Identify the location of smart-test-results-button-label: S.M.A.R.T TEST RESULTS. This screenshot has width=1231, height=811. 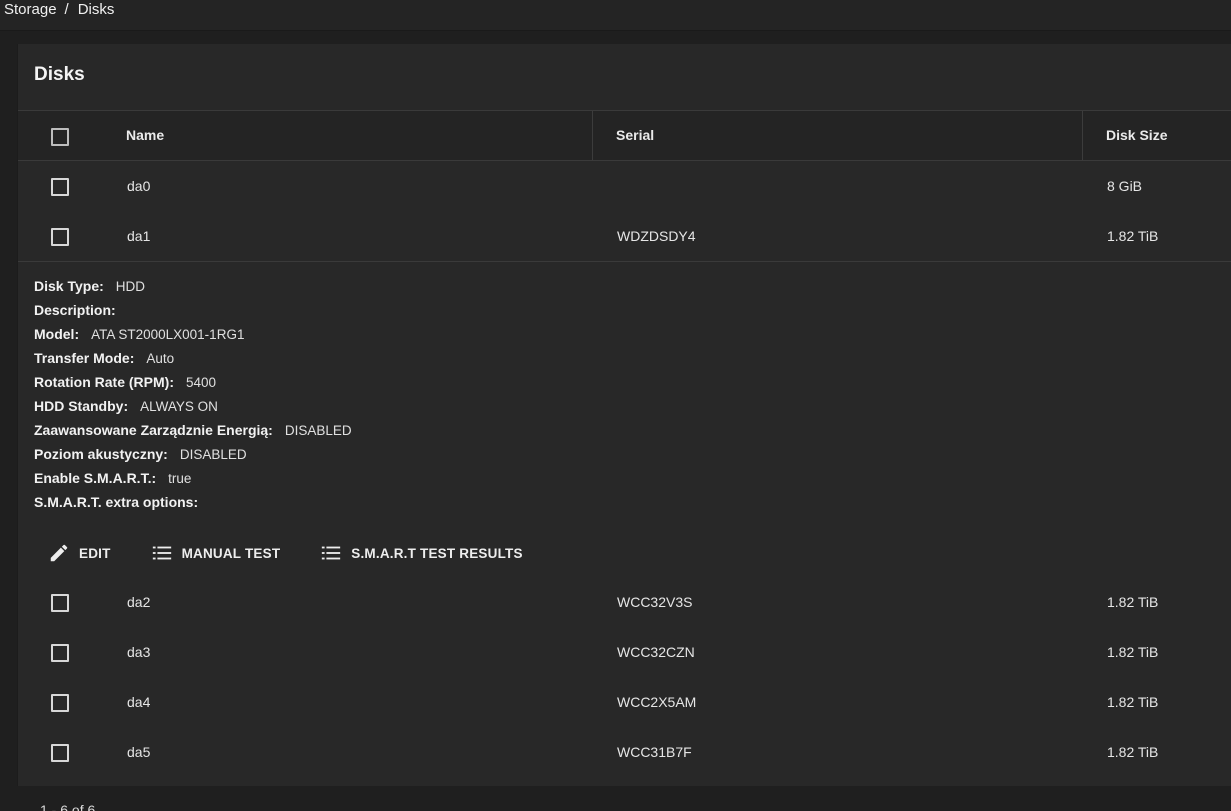
(437, 553).